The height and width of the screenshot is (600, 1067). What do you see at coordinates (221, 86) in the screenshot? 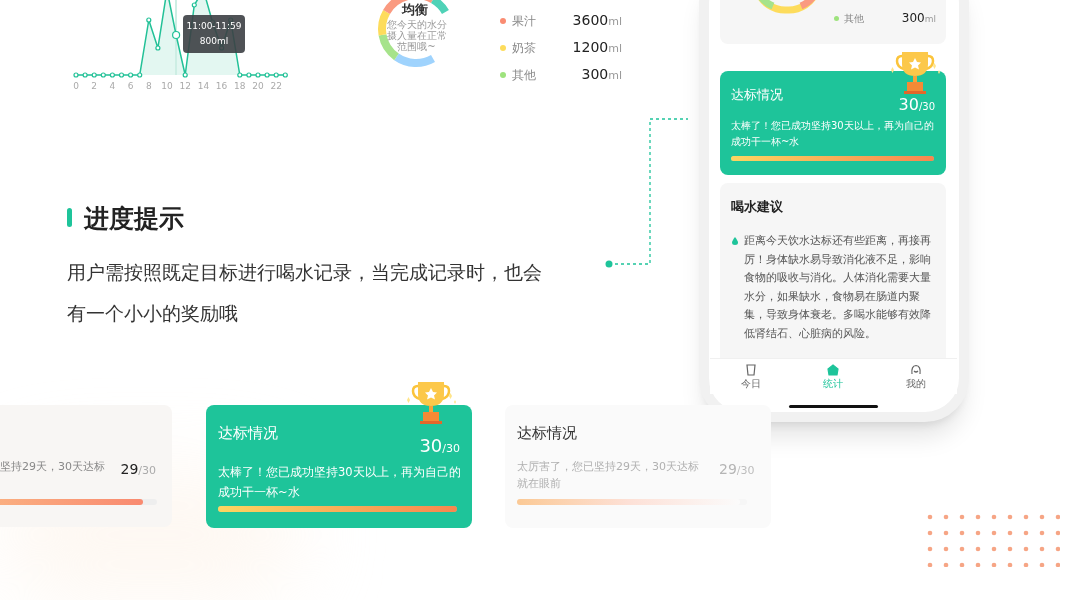
I see `axis-label: 16` at bounding box center [221, 86].